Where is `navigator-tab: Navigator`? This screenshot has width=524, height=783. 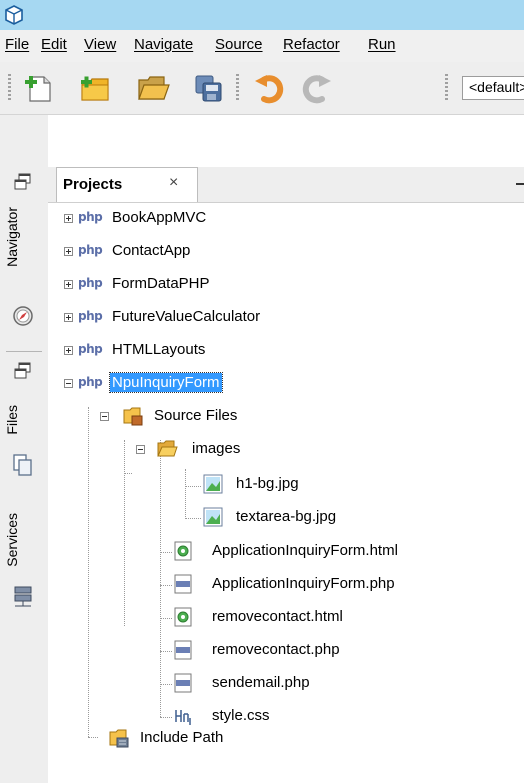
navigator-tab: Navigator is located at coordinates (12, 237).